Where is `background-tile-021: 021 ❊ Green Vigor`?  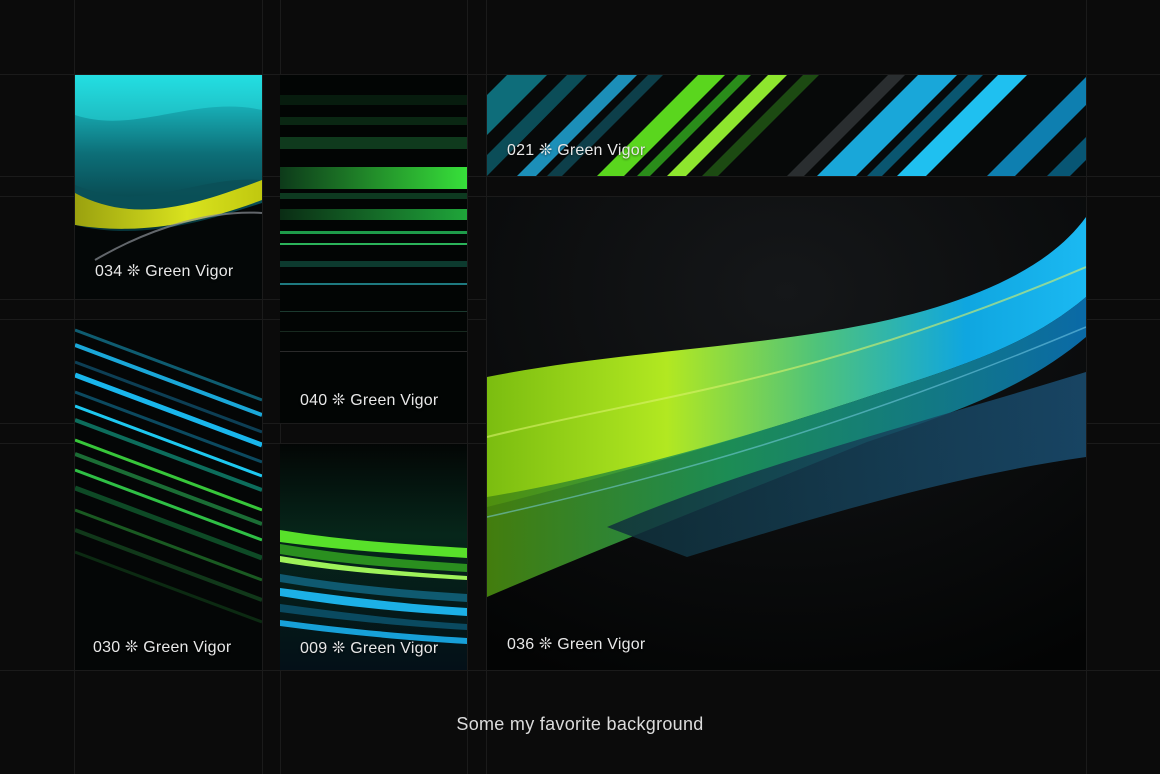
background-tile-021: 021 ❊ Green Vigor is located at coordinates (786, 125).